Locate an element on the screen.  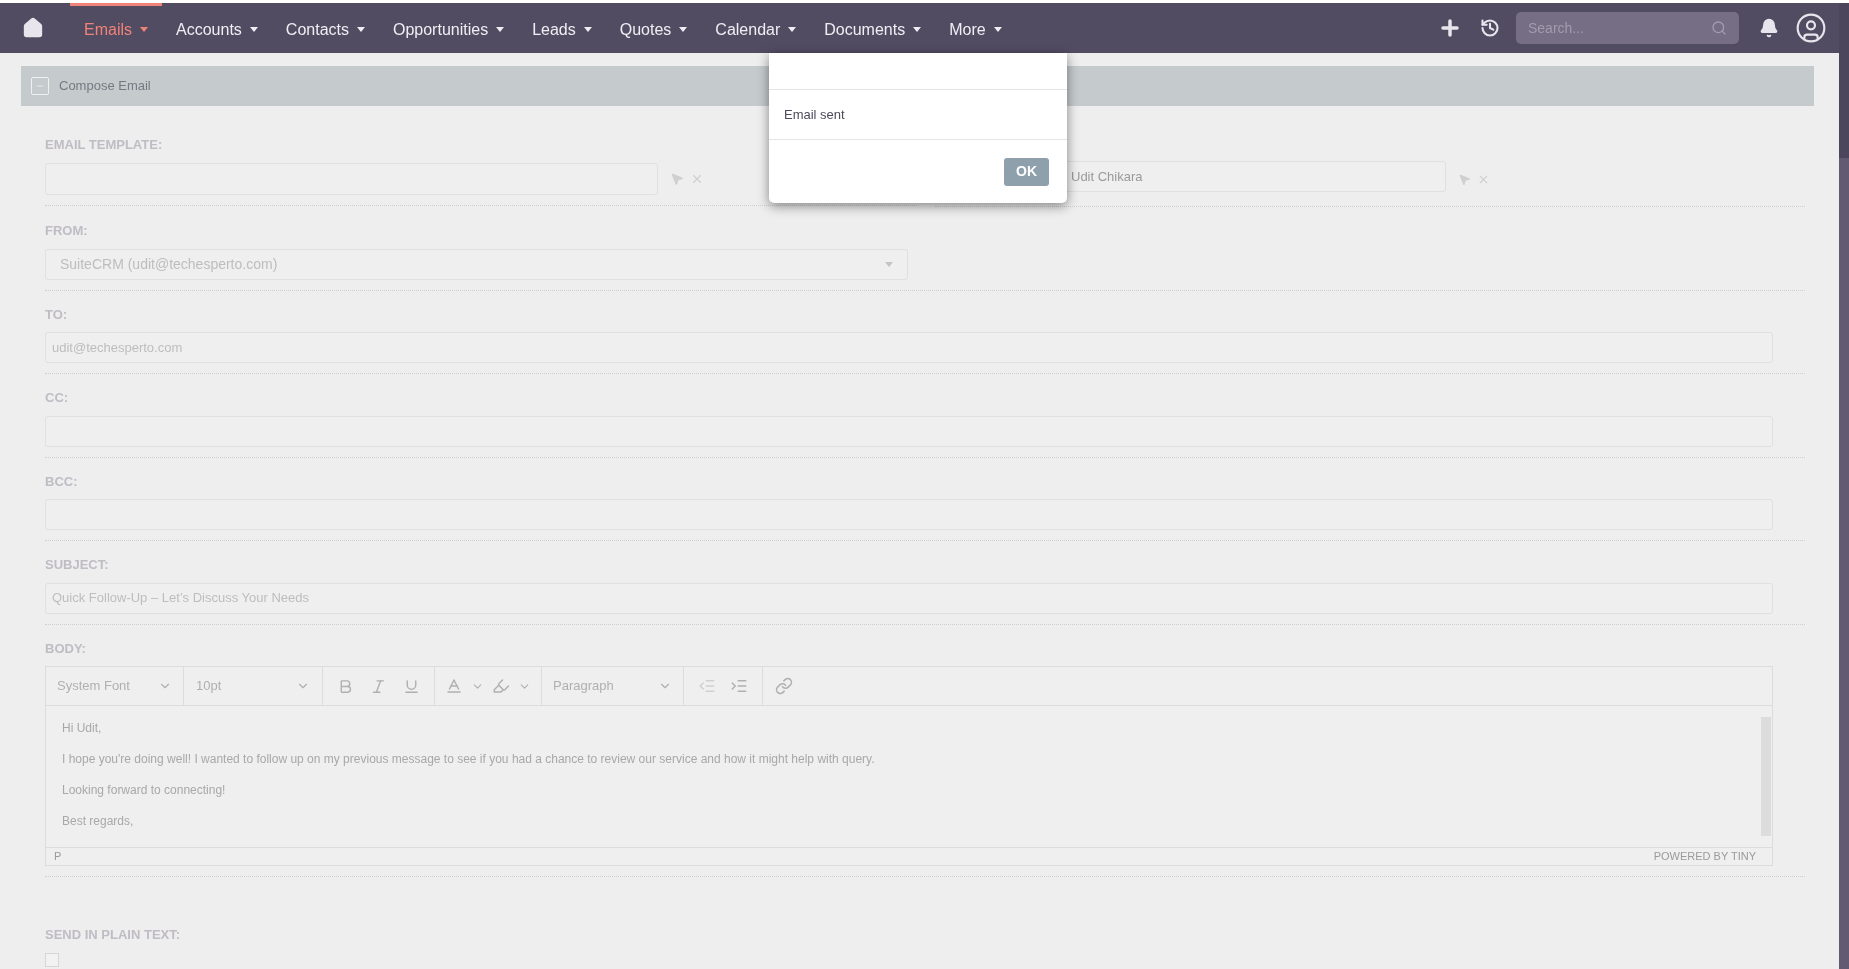
dialog-message: Email sent is located at coordinates (814, 114).